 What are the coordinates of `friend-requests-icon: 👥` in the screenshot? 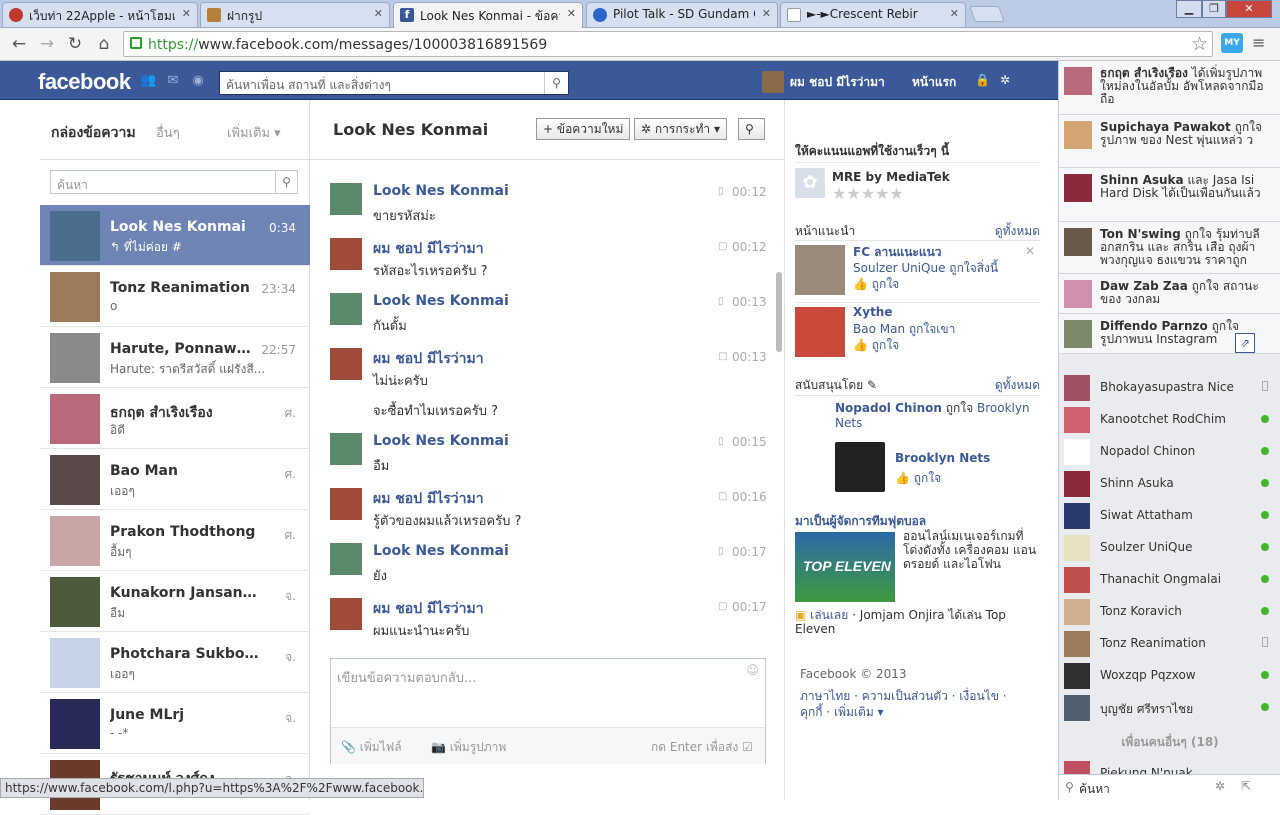 It's located at (148, 81).